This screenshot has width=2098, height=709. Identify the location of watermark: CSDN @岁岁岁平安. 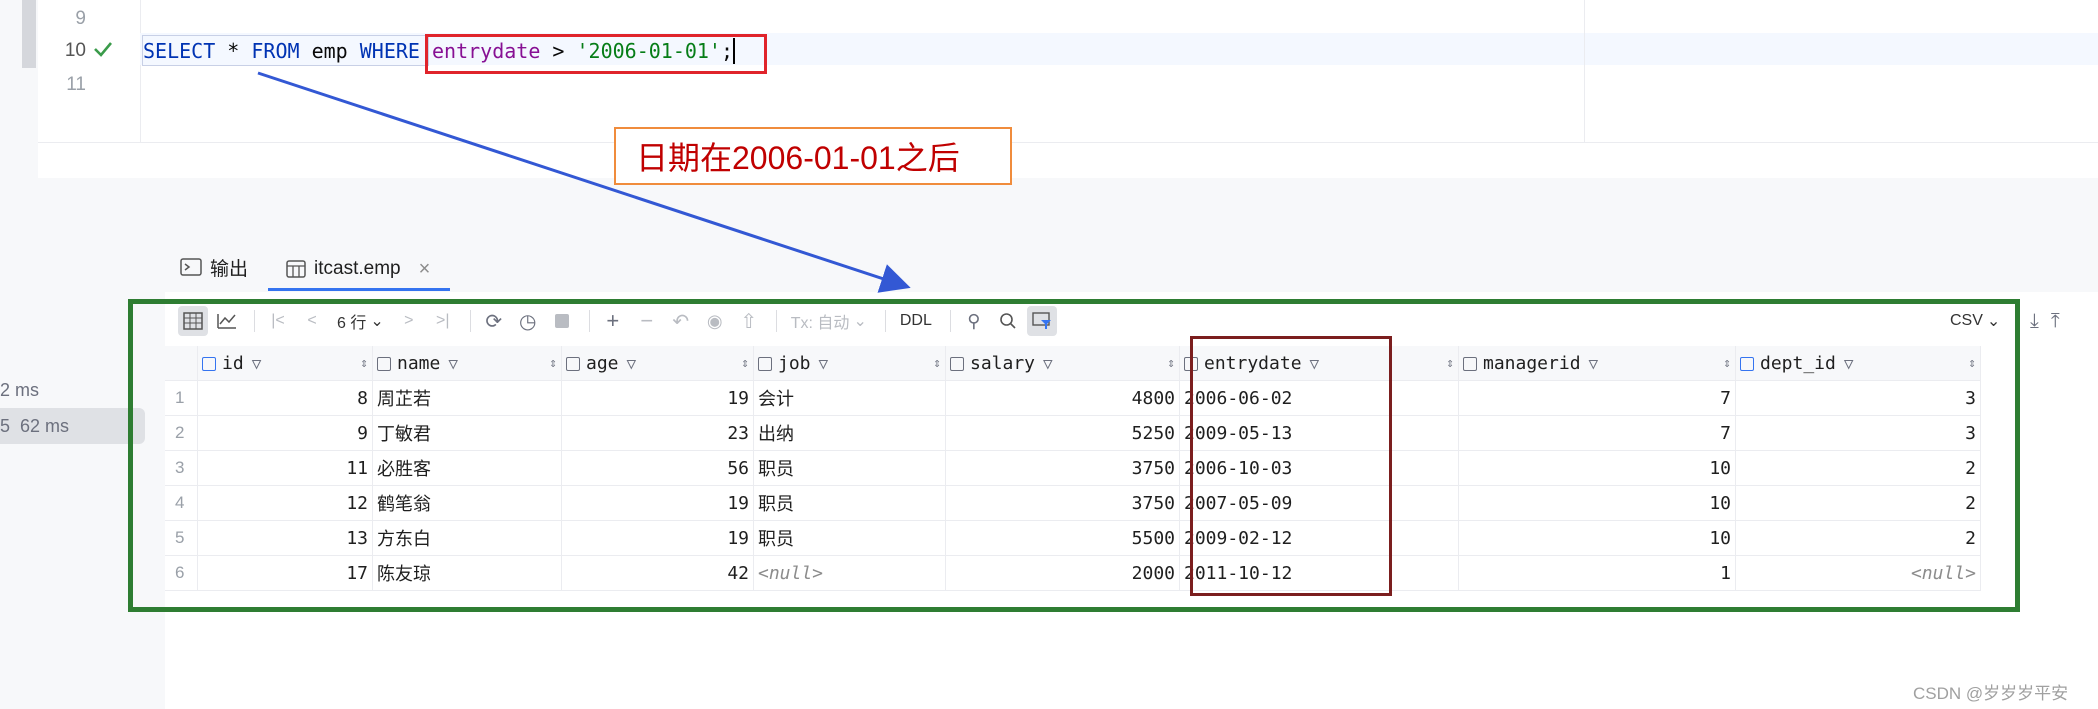
(1991, 693).